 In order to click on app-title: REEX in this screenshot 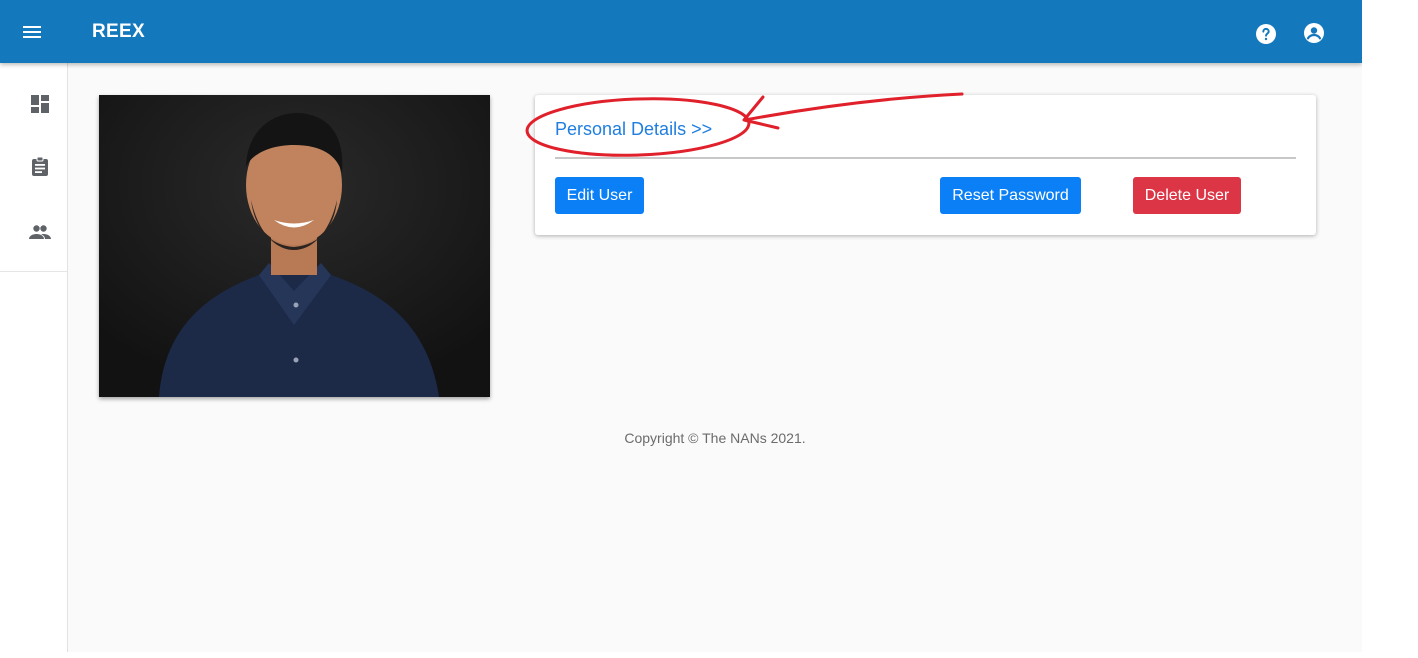, I will do `click(118, 31)`.